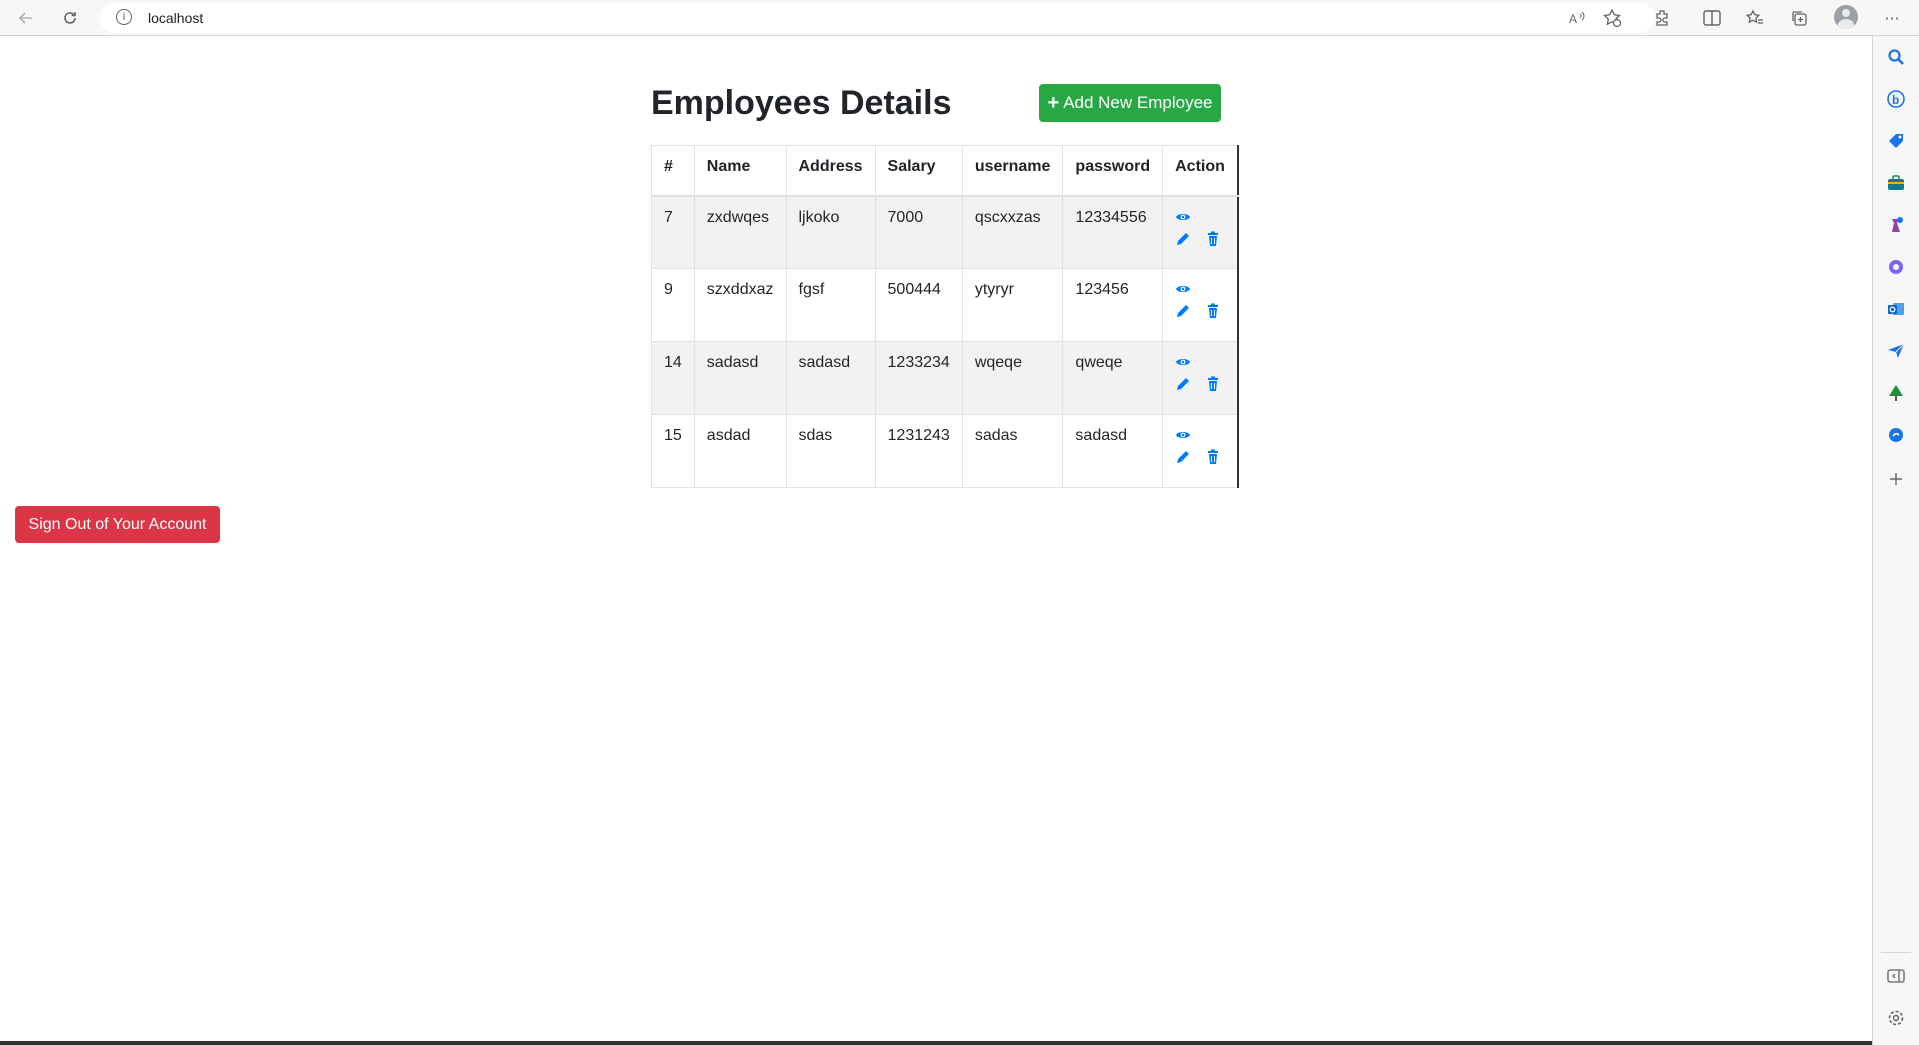 This screenshot has height=1045, width=1919. Describe the element at coordinates (1573, 19) in the screenshot. I see `svg-text: A` at that location.